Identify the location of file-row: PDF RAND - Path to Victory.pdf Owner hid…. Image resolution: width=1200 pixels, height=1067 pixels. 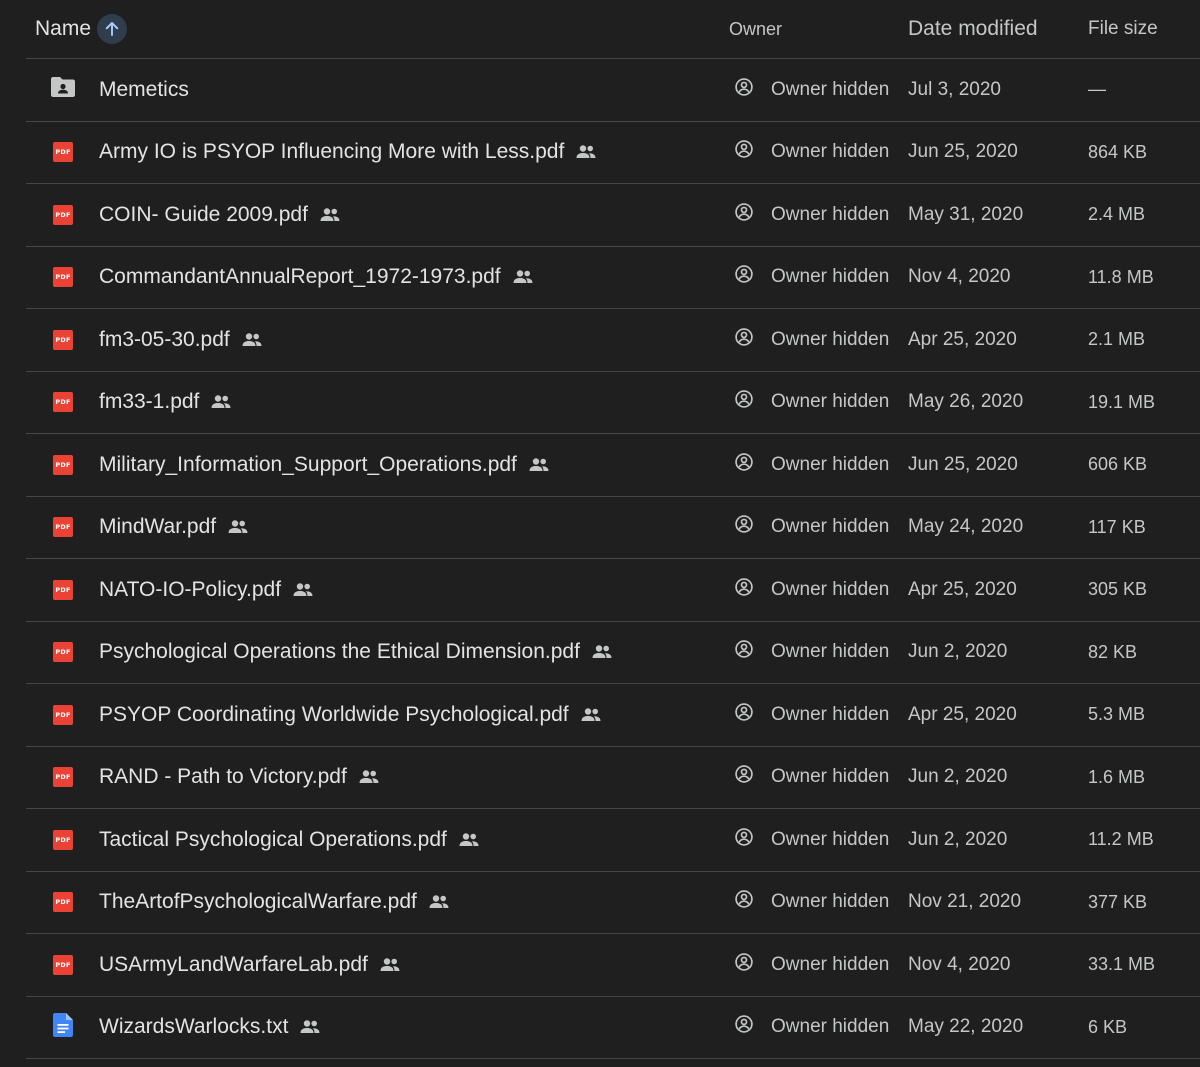
(613, 778).